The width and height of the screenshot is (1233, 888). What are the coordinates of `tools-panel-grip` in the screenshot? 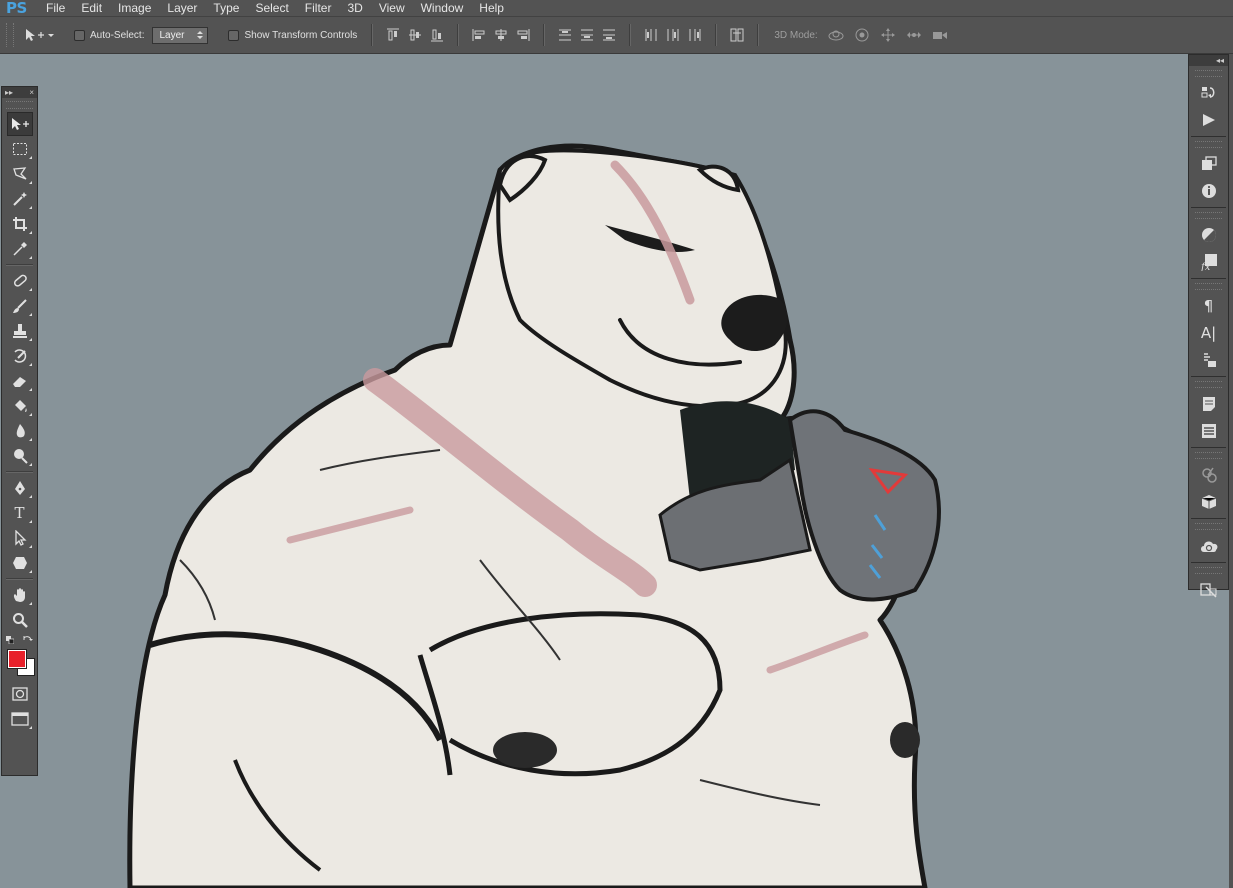 It's located at (19, 105).